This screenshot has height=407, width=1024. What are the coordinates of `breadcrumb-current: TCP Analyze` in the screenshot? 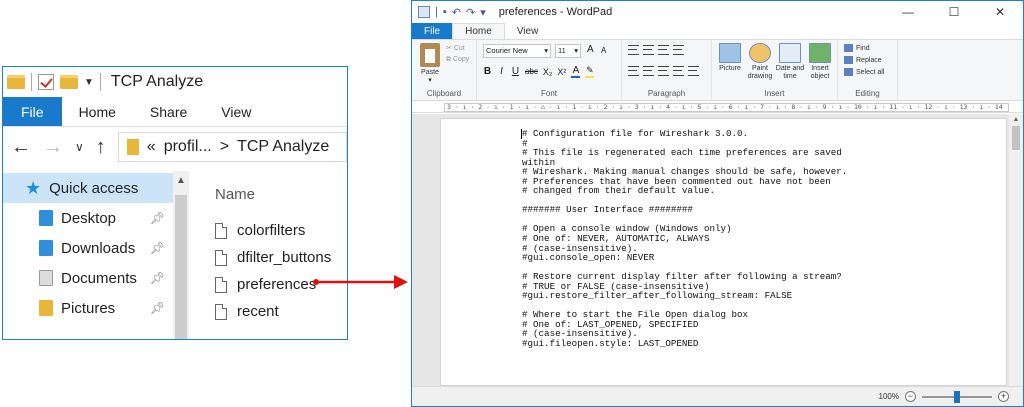 It's located at (283, 147).